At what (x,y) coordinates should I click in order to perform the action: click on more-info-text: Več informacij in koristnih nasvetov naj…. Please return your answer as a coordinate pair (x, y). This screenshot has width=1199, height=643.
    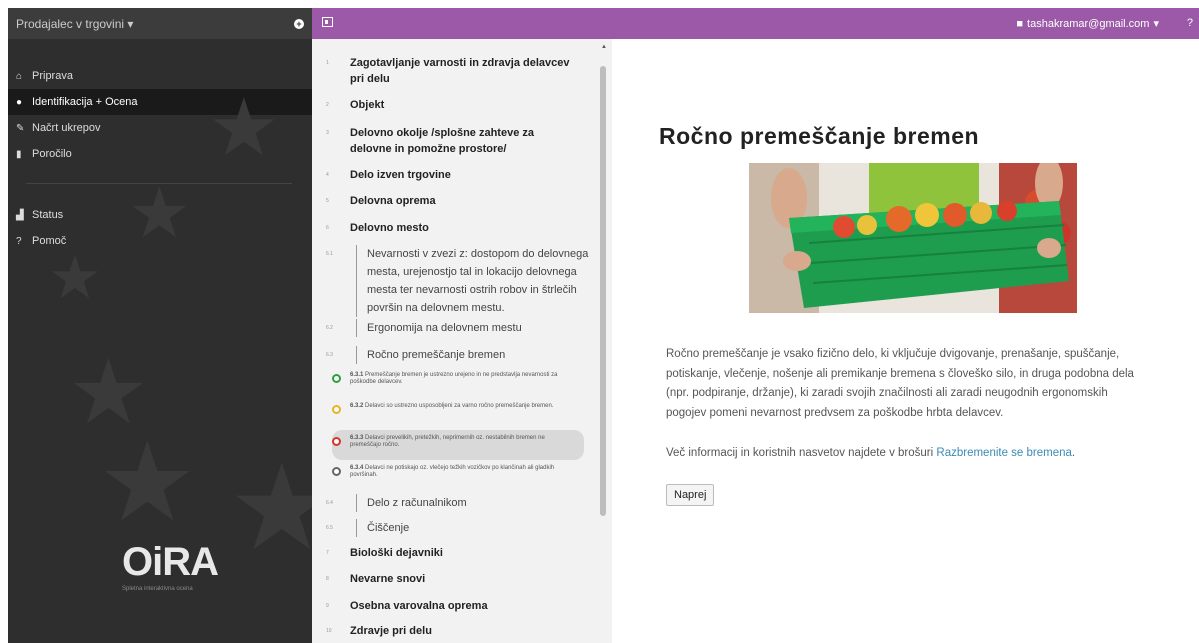
    Looking at the image, I should click on (871, 453).